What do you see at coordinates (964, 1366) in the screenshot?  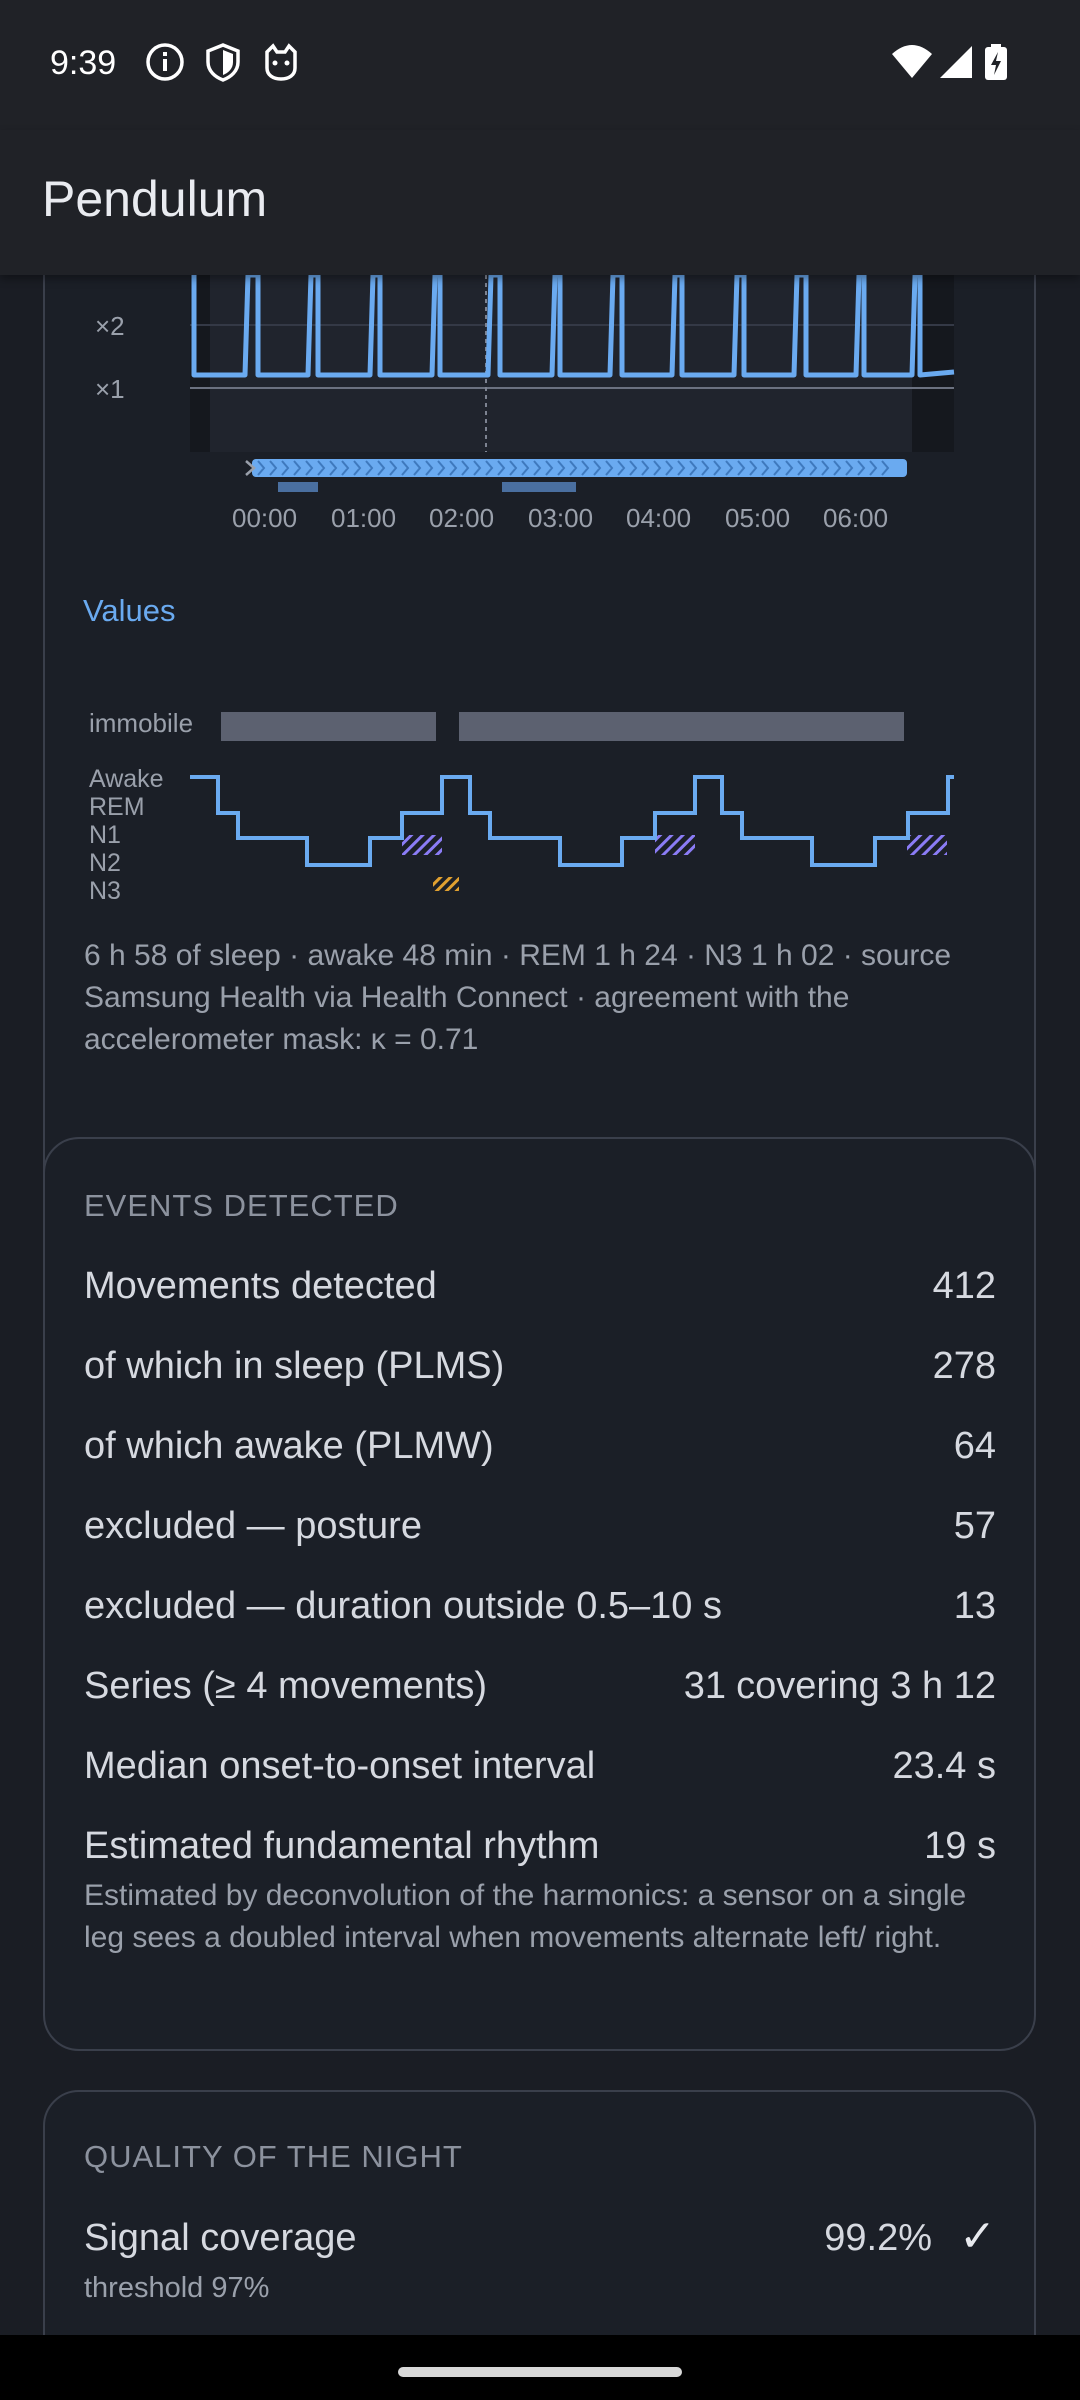 I see `row-value: 278` at bounding box center [964, 1366].